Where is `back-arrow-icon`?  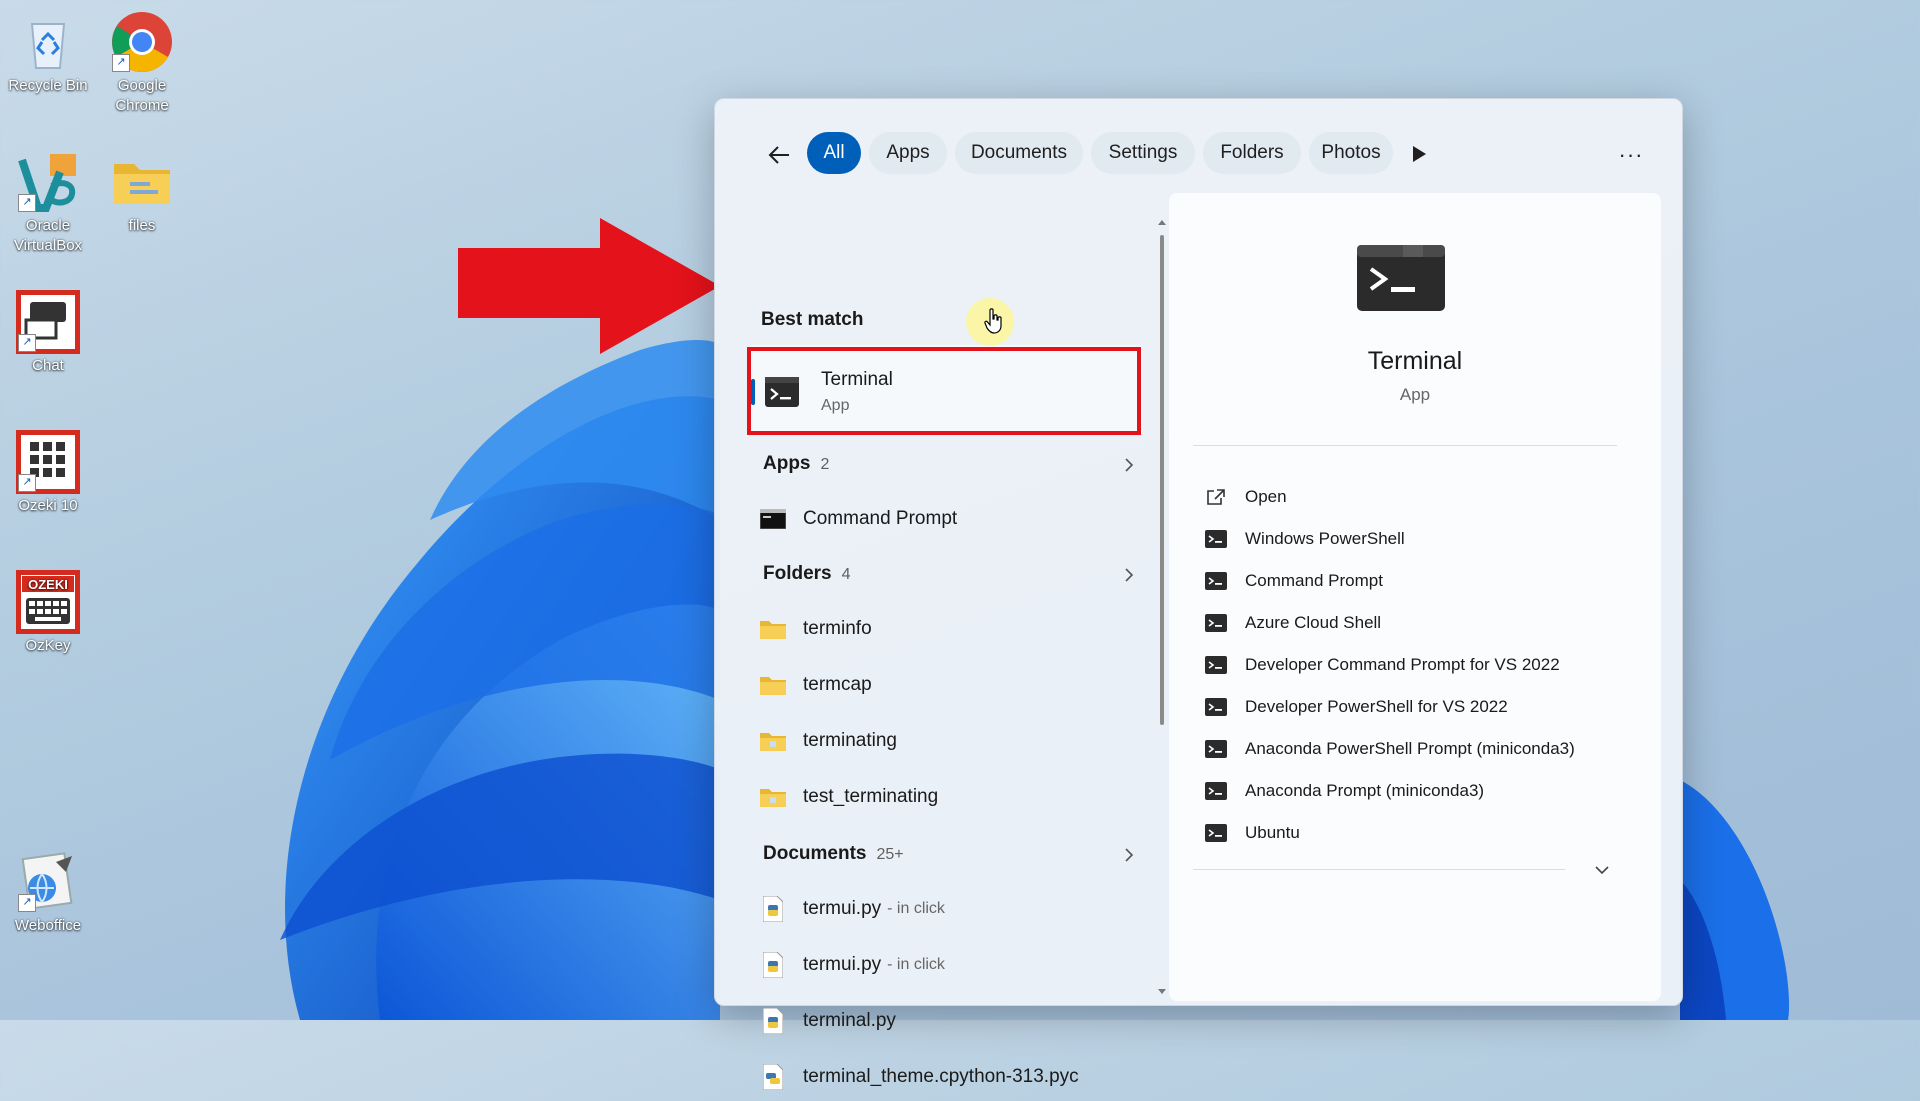 back-arrow-icon is located at coordinates (778, 155).